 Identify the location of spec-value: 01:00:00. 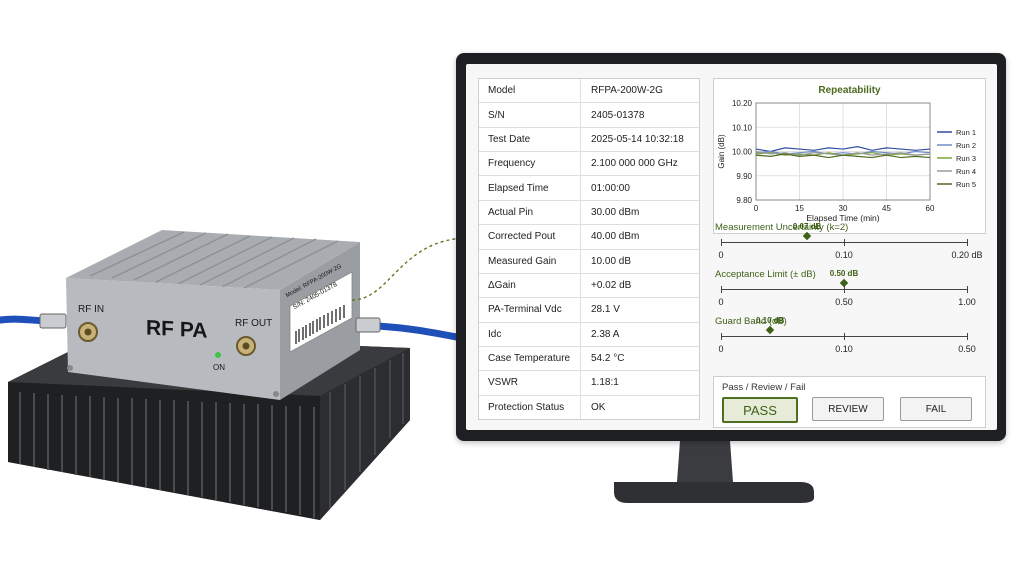
(639, 188).